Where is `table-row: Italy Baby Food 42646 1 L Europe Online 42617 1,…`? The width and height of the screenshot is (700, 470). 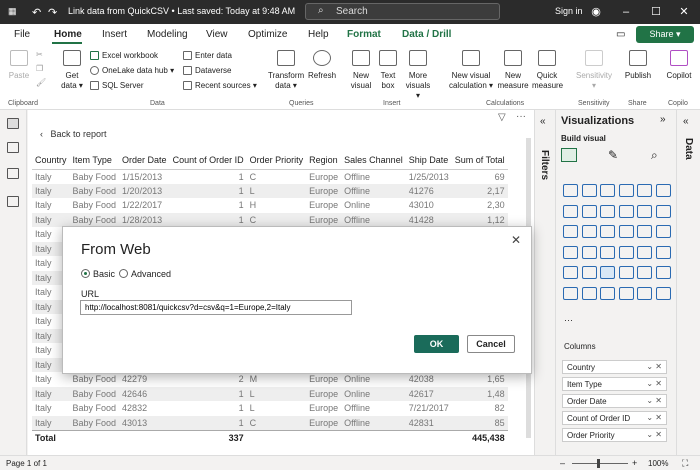
table-row: Italy Baby Food 42646 1 L Europe Online 42617 1,… is located at coordinates (270, 393).